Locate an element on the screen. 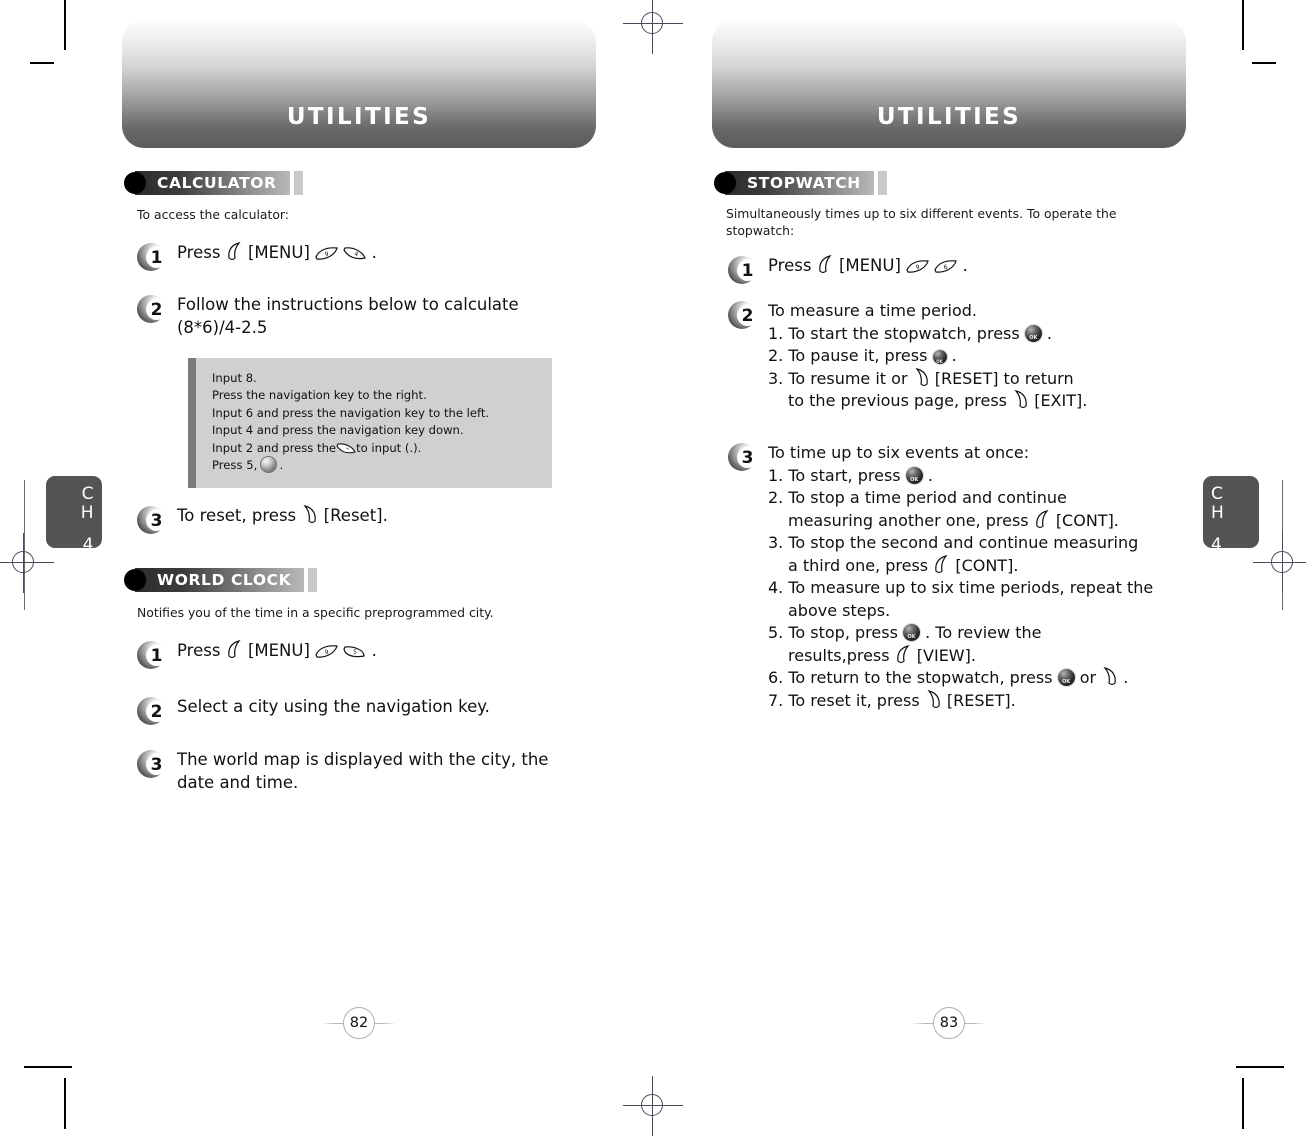  section-badge-stopwatch-label: STOPWATCH is located at coordinates (799, 183).